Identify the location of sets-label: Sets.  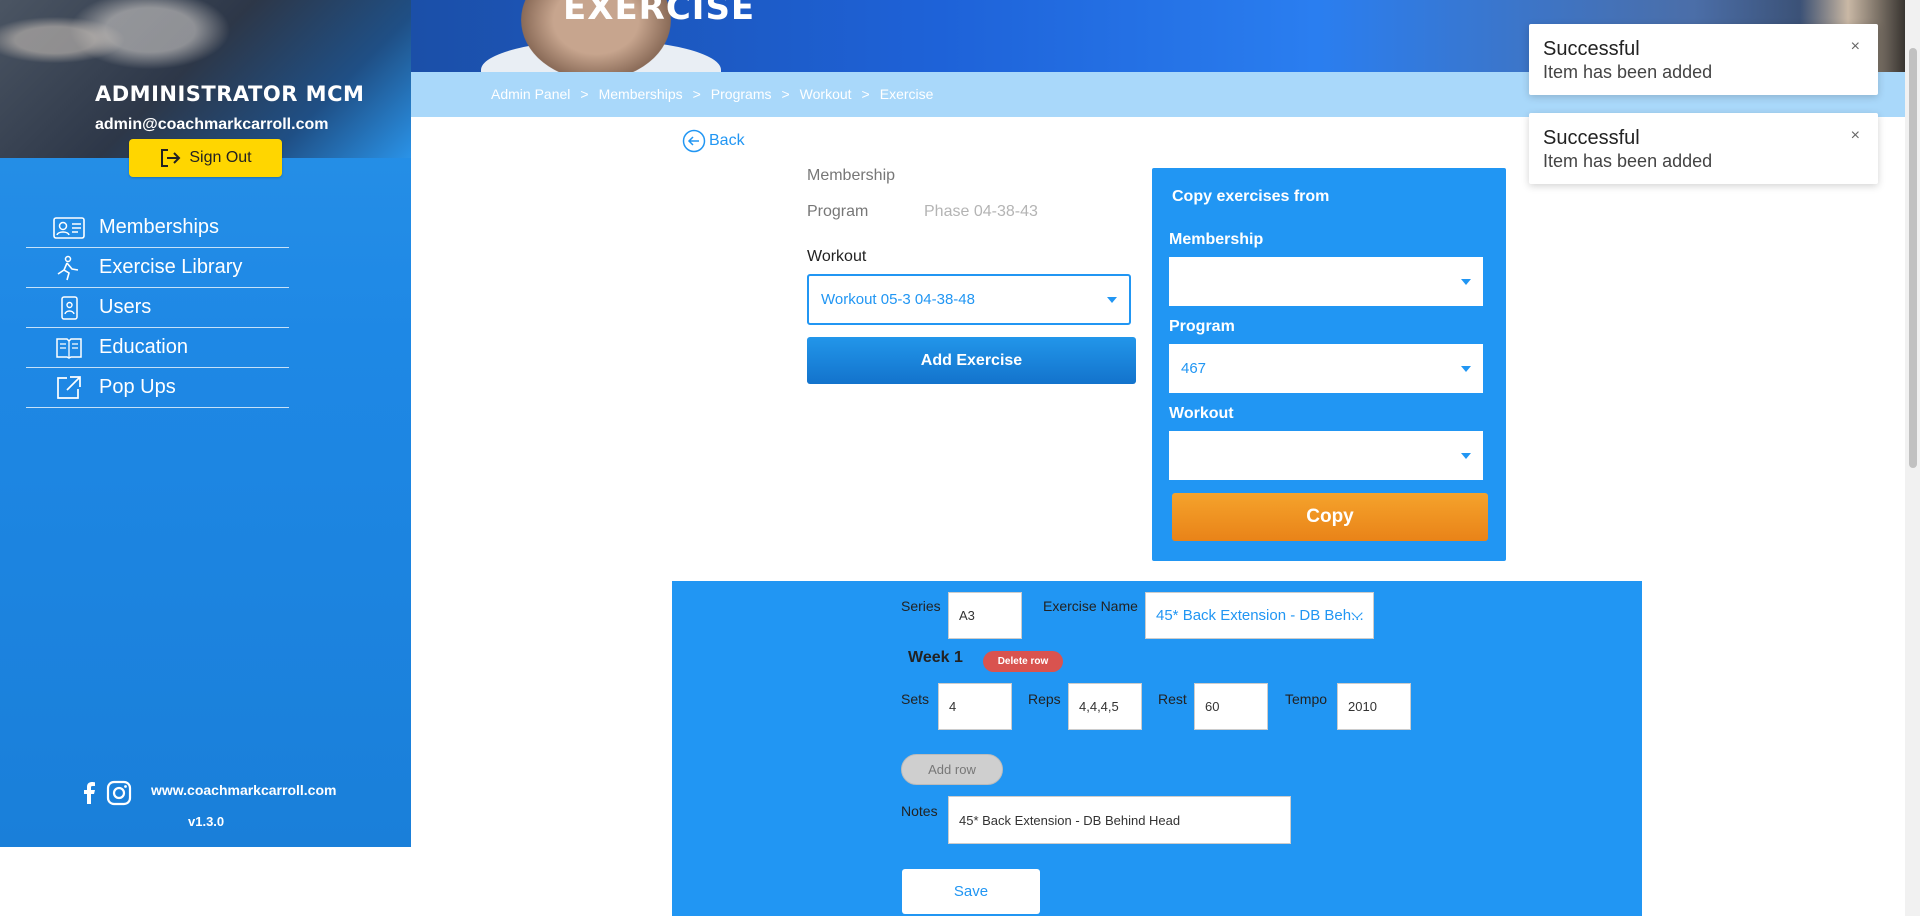
(915, 699).